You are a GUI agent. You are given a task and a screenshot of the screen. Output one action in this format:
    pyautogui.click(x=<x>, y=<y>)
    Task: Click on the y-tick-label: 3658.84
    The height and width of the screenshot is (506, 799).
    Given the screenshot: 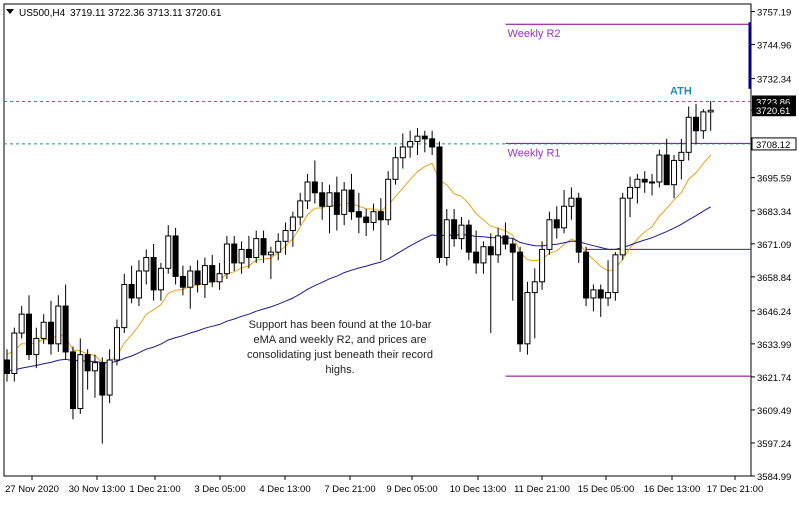 What is the action you would take?
    pyautogui.click(x=774, y=278)
    